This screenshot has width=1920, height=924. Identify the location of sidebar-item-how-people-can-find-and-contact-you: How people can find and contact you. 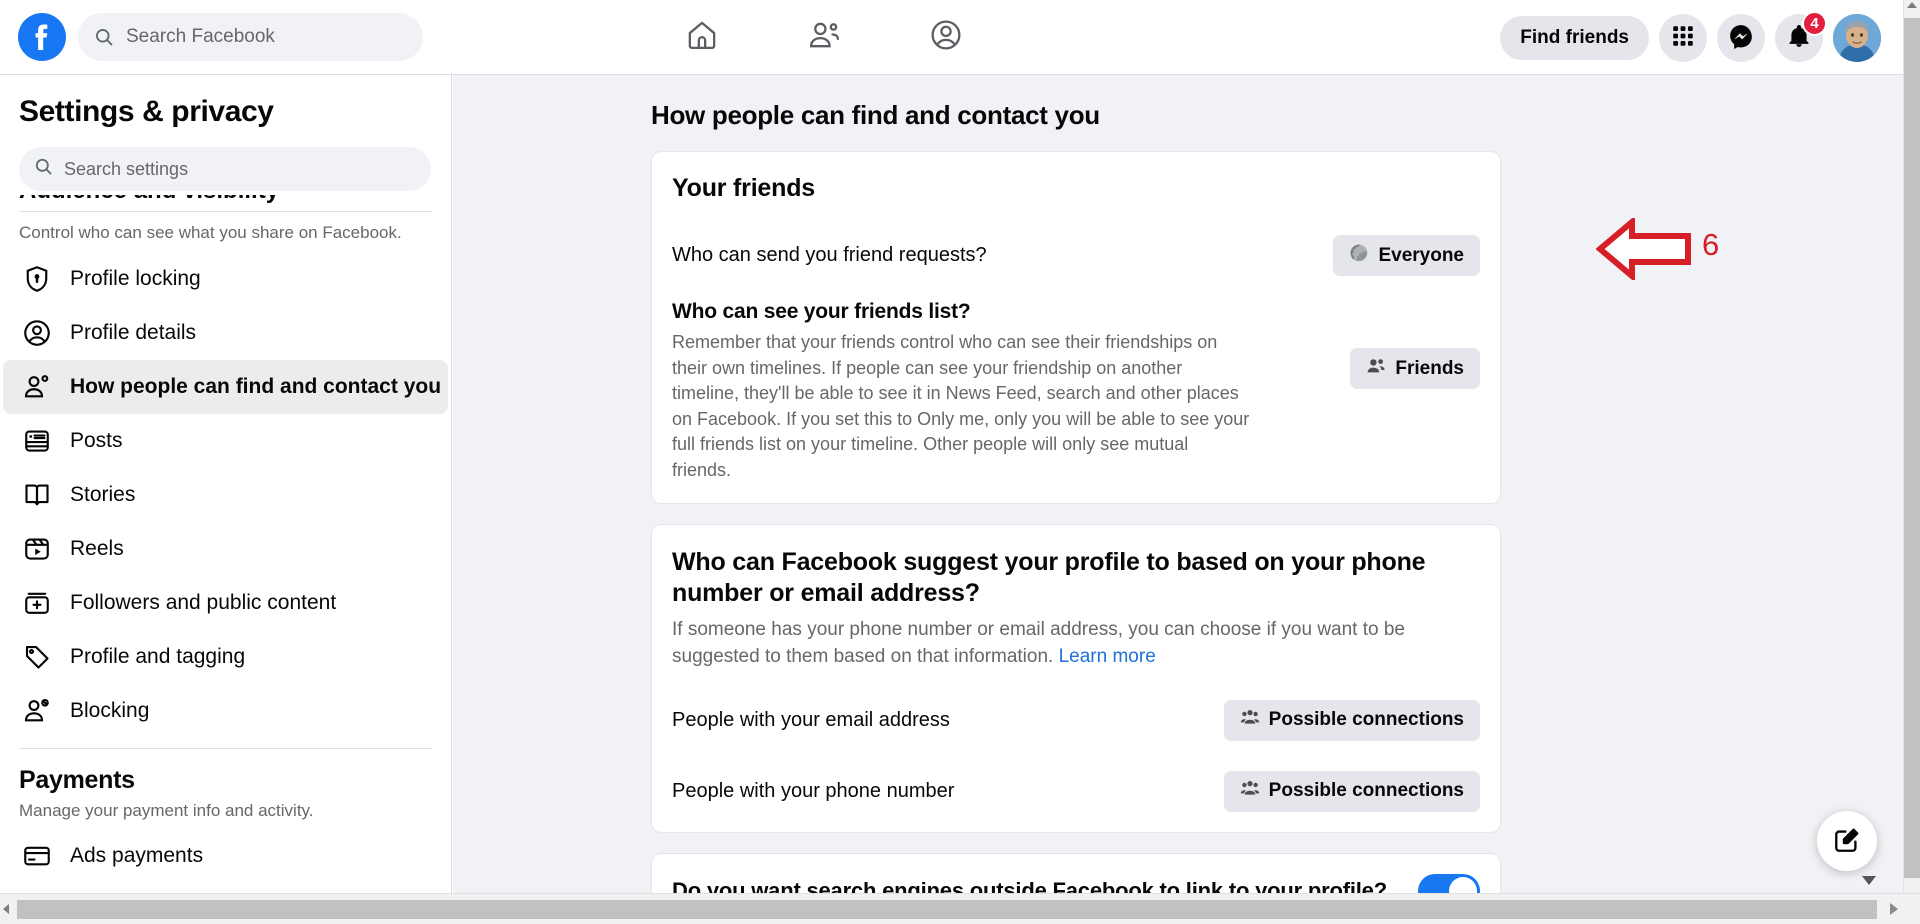
(225, 387).